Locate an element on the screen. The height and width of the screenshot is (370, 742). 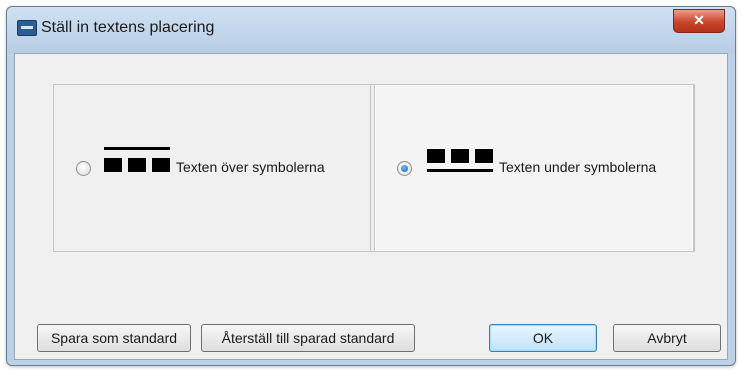
close-button: ✕ is located at coordinates (699, 21).